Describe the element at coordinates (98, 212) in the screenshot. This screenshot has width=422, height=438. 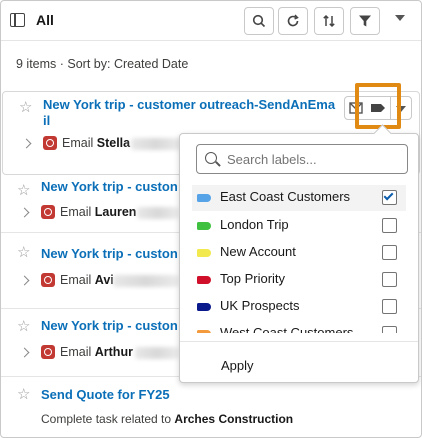
I see `email-subject: Email Lauren` at that location.